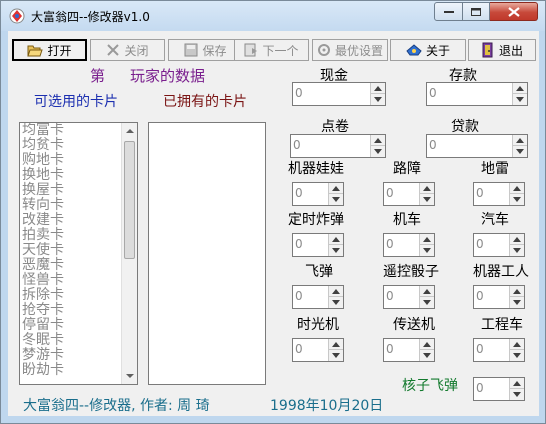 This screenshot has width=546, height=424. I want to click on card-list-item: 拆除卡, so click(78, 295).